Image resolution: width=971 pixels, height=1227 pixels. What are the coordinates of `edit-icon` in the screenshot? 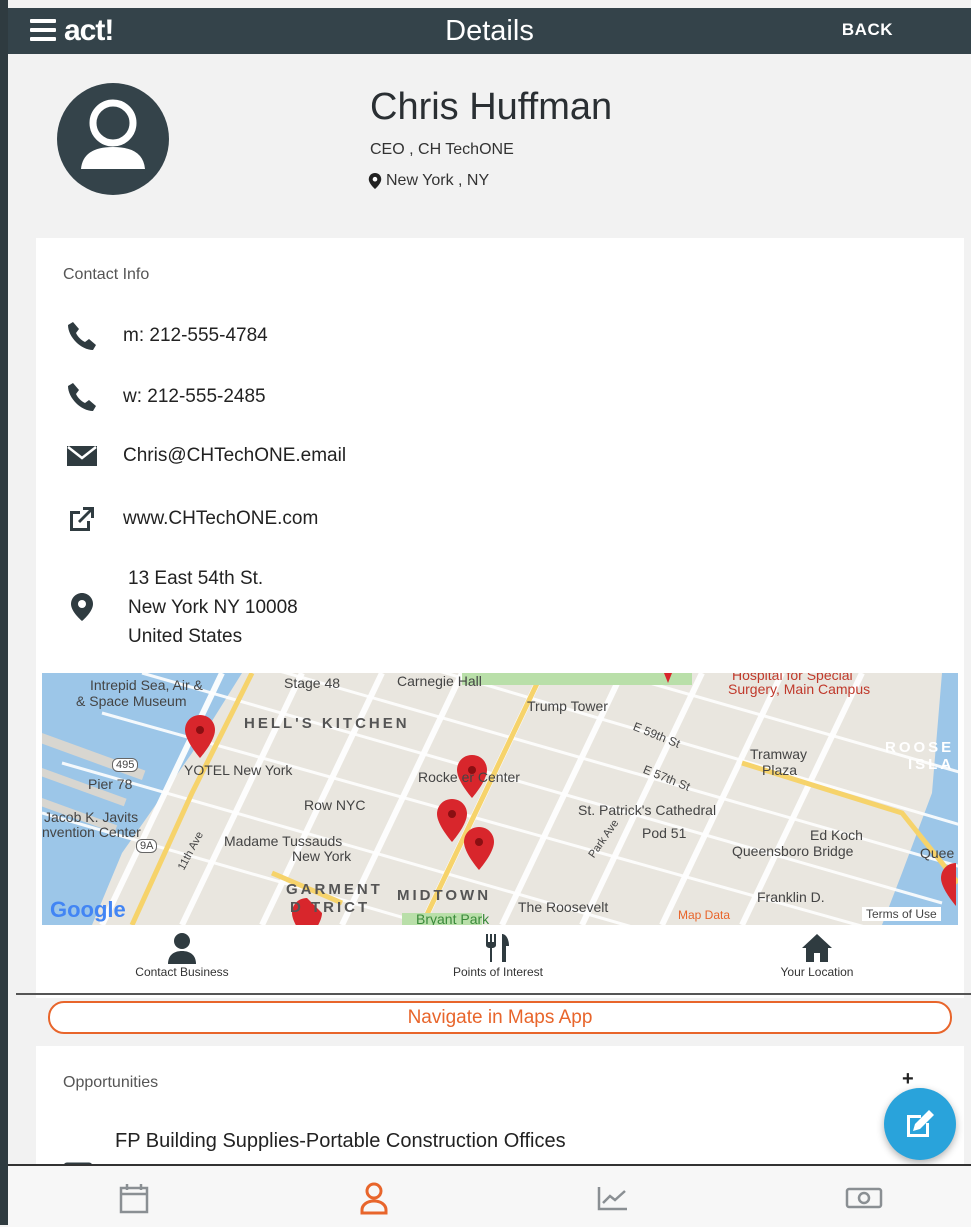 It's located at (920, 1123).